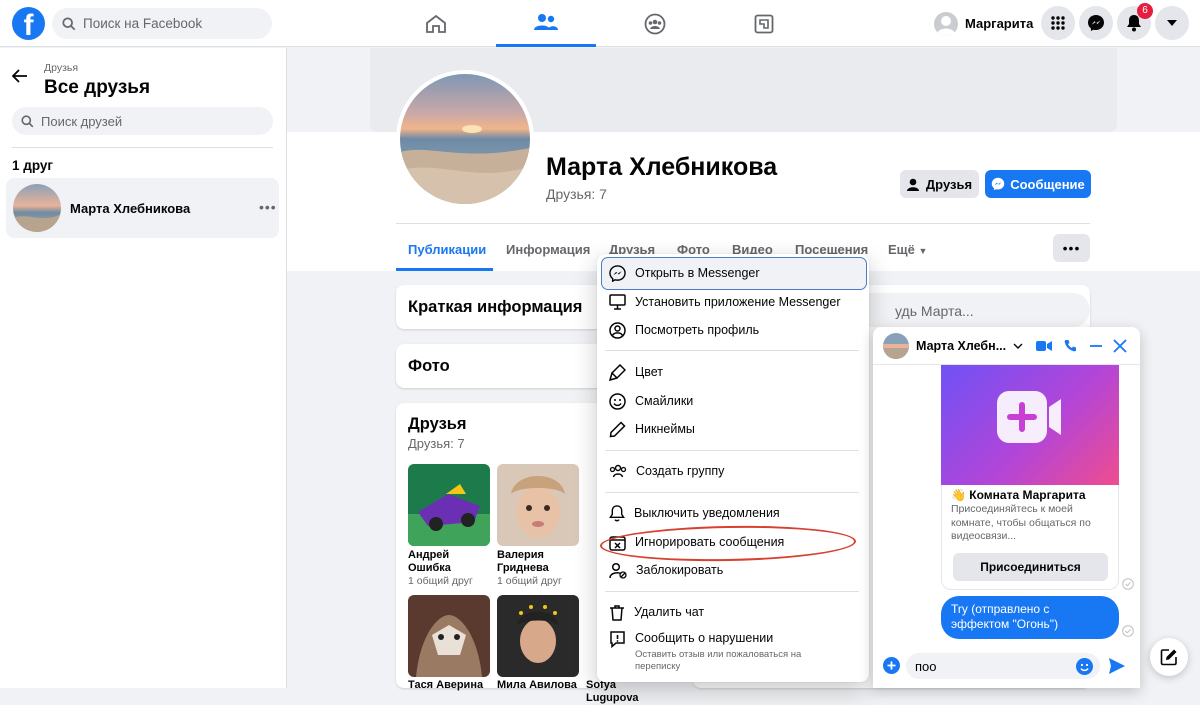 This screenshot has height=705, width=1200. I want to click on back-arrow-icon, so click(20, 76).